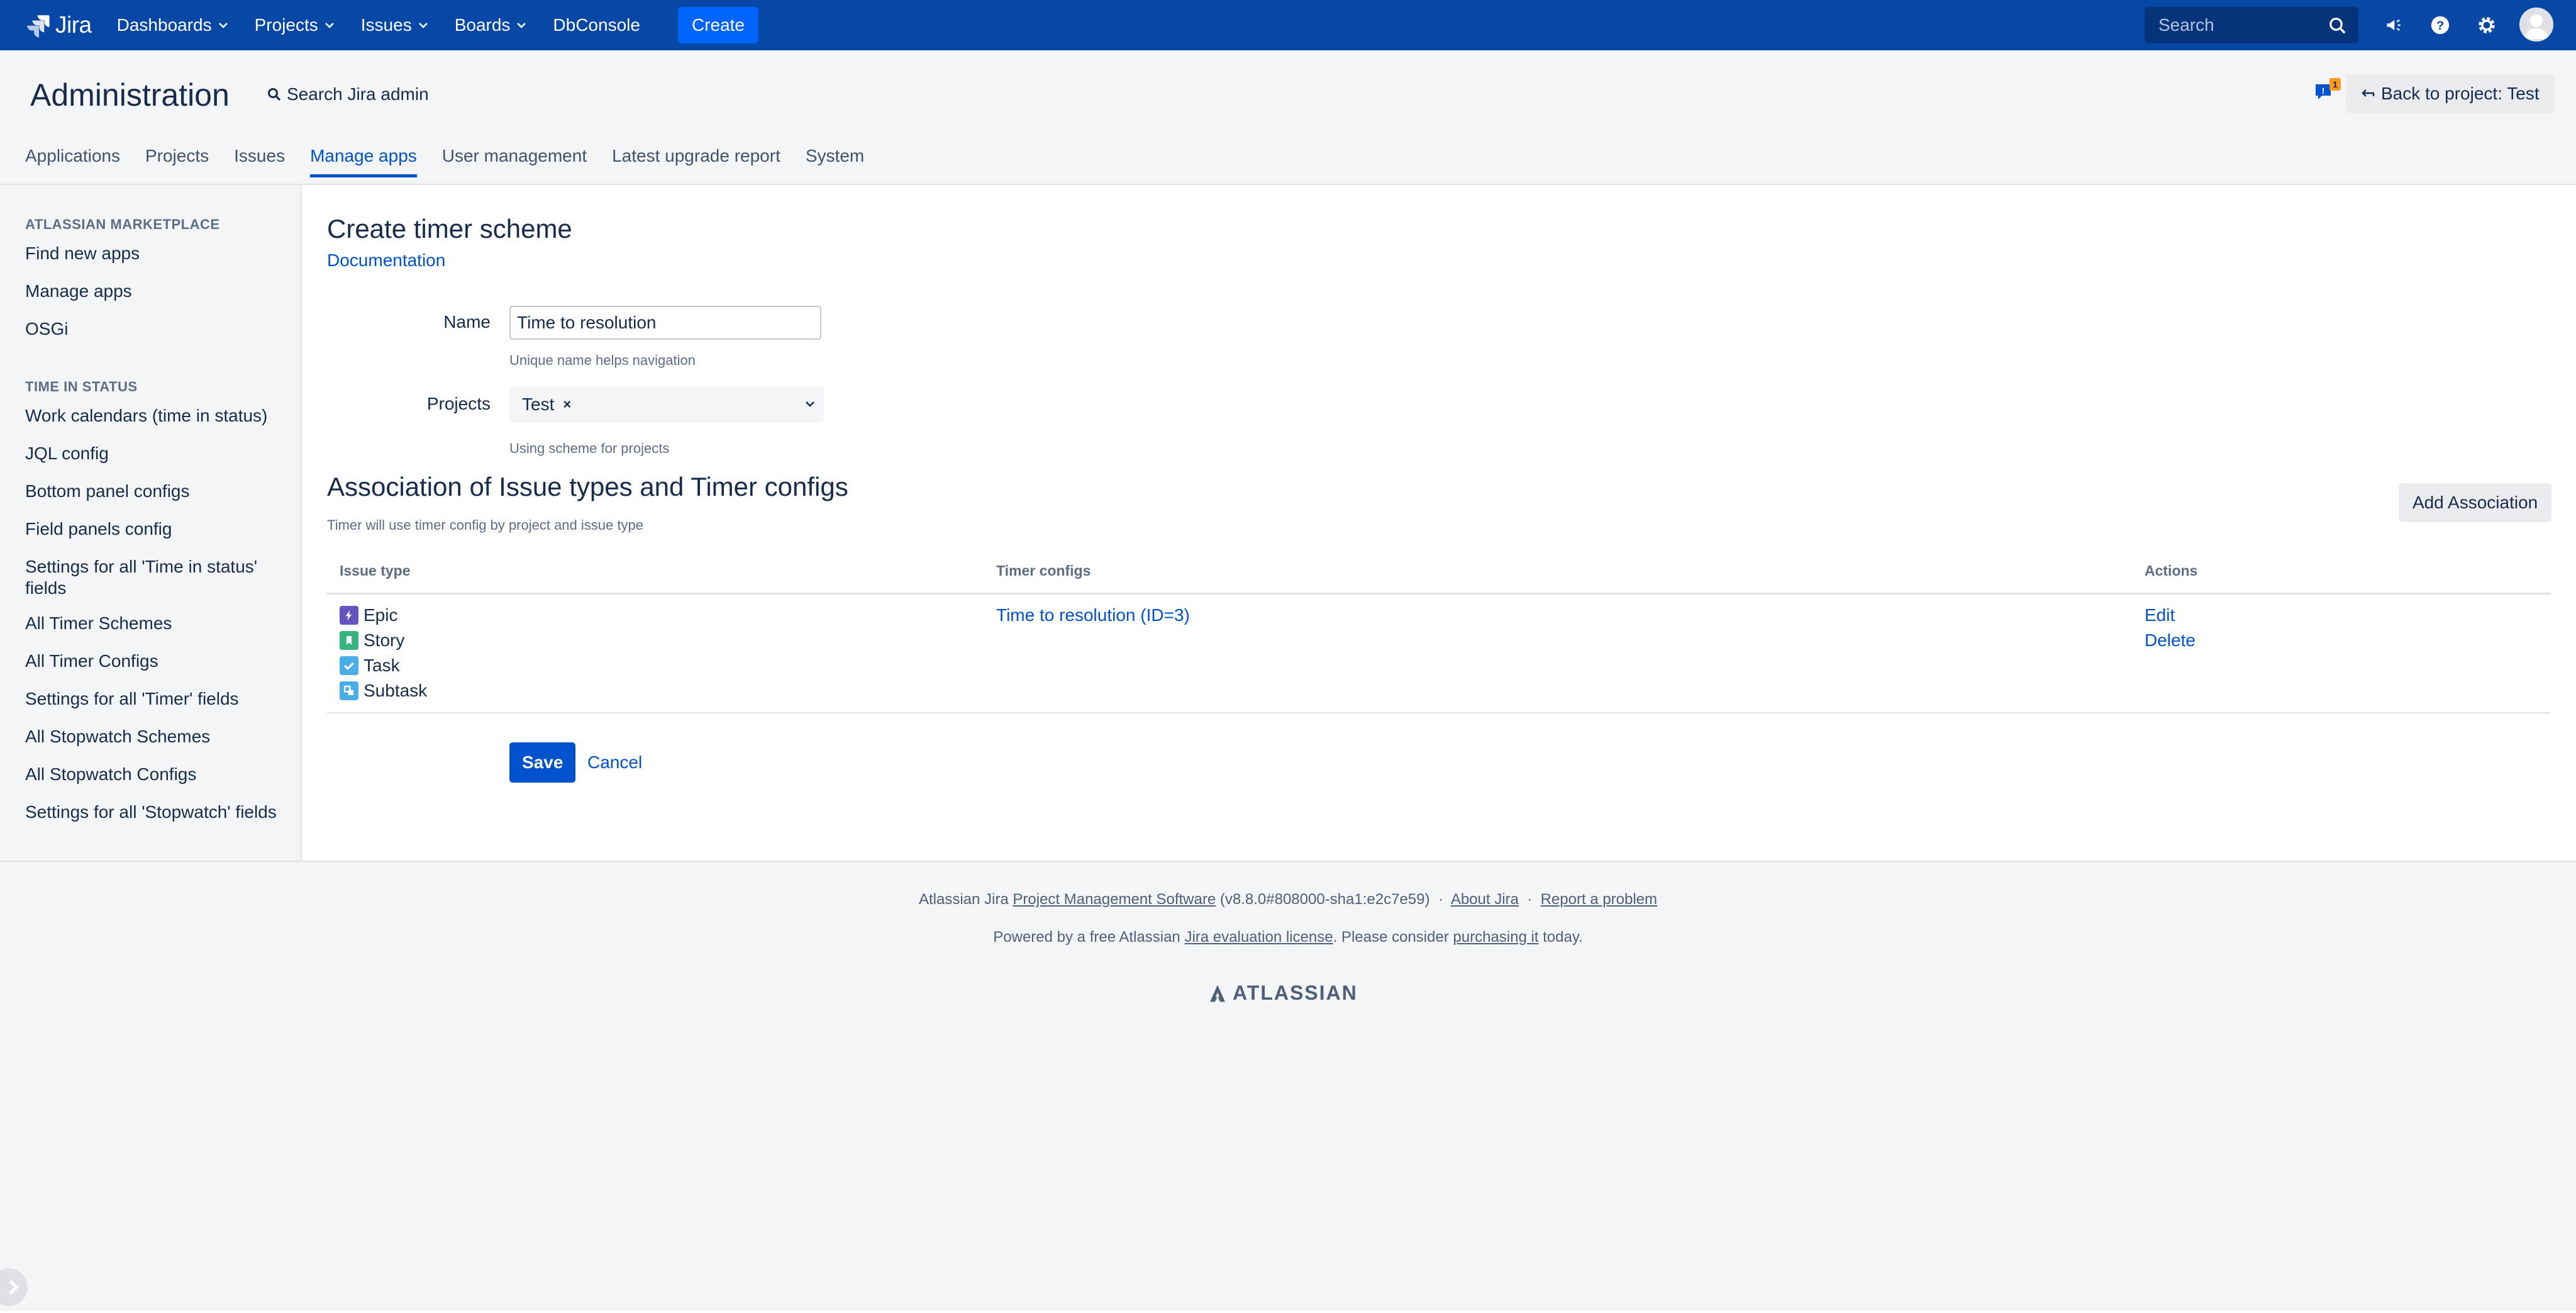  What do you see at coordinates (567, 404) in the screenshot?
I see `remove-project-button: ×` at bounding box center [567, 404].